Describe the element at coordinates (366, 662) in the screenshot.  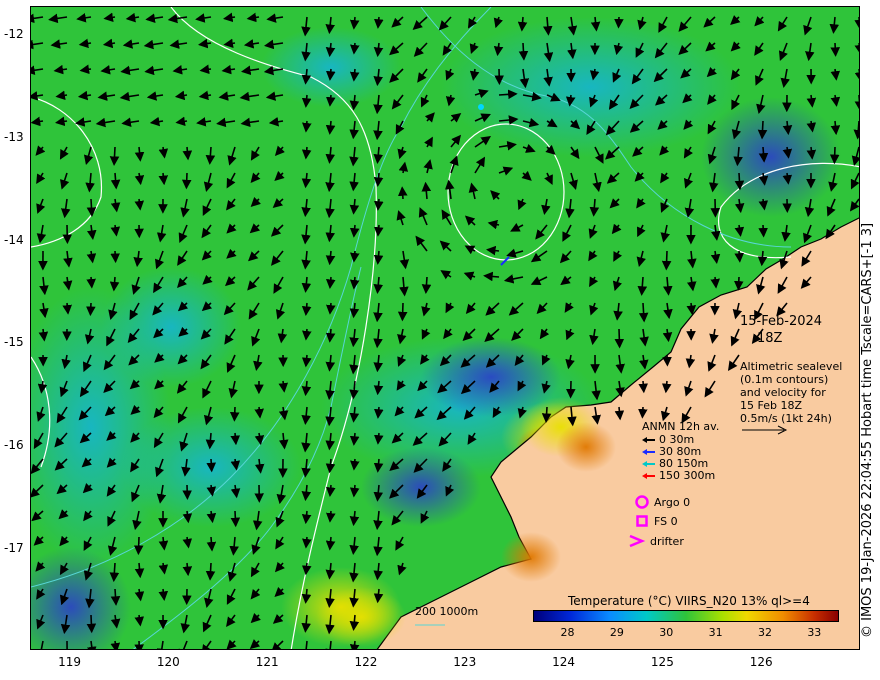
I see `longitude-tick-label: 122` at that location.